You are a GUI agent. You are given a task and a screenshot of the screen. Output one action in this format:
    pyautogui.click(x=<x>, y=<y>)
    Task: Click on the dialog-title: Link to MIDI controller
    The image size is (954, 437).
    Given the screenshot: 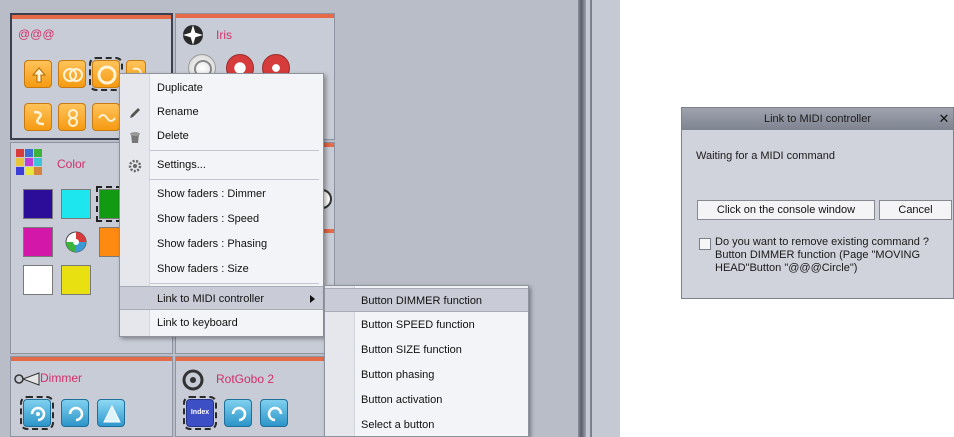 What is the action you would take?
    pyautogui.click(x=817, y=119)
    